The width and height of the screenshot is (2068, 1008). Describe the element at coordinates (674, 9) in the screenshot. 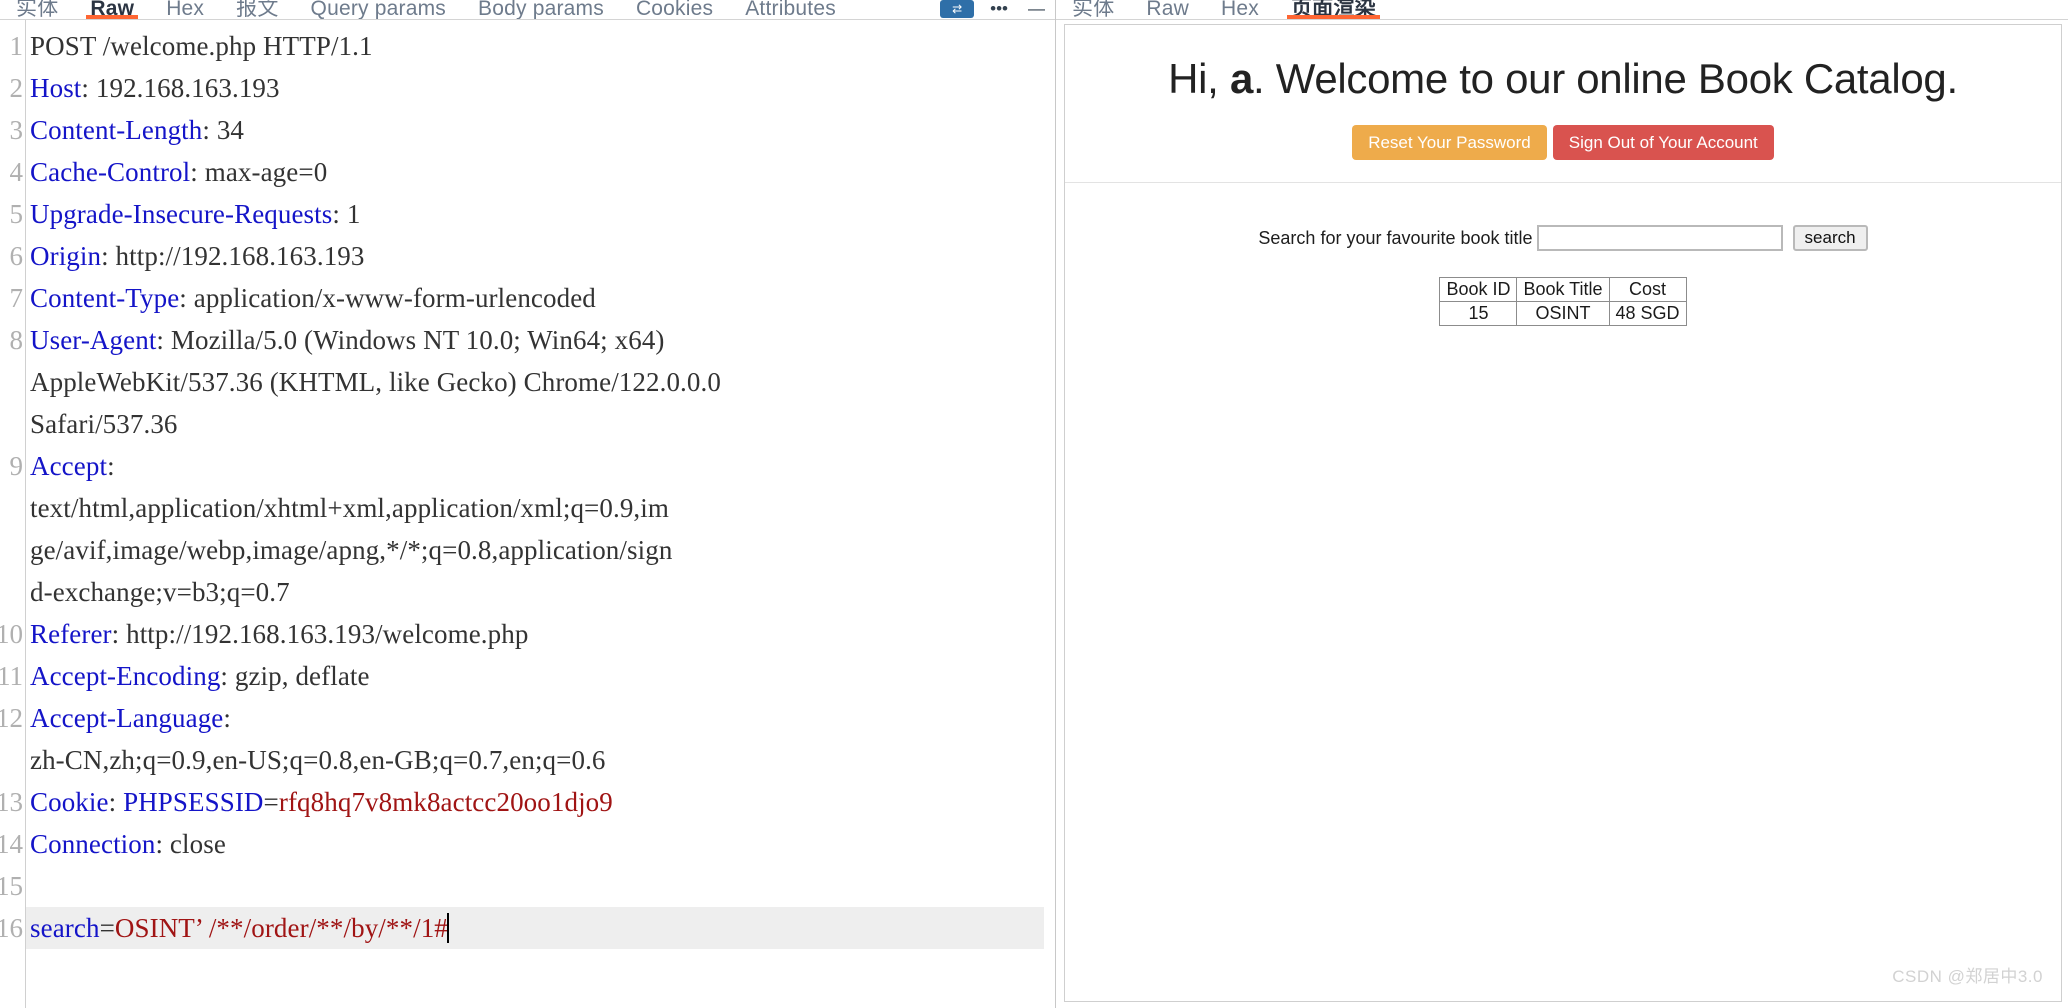

I see `request-tab-cookies: Cookies` at that location.